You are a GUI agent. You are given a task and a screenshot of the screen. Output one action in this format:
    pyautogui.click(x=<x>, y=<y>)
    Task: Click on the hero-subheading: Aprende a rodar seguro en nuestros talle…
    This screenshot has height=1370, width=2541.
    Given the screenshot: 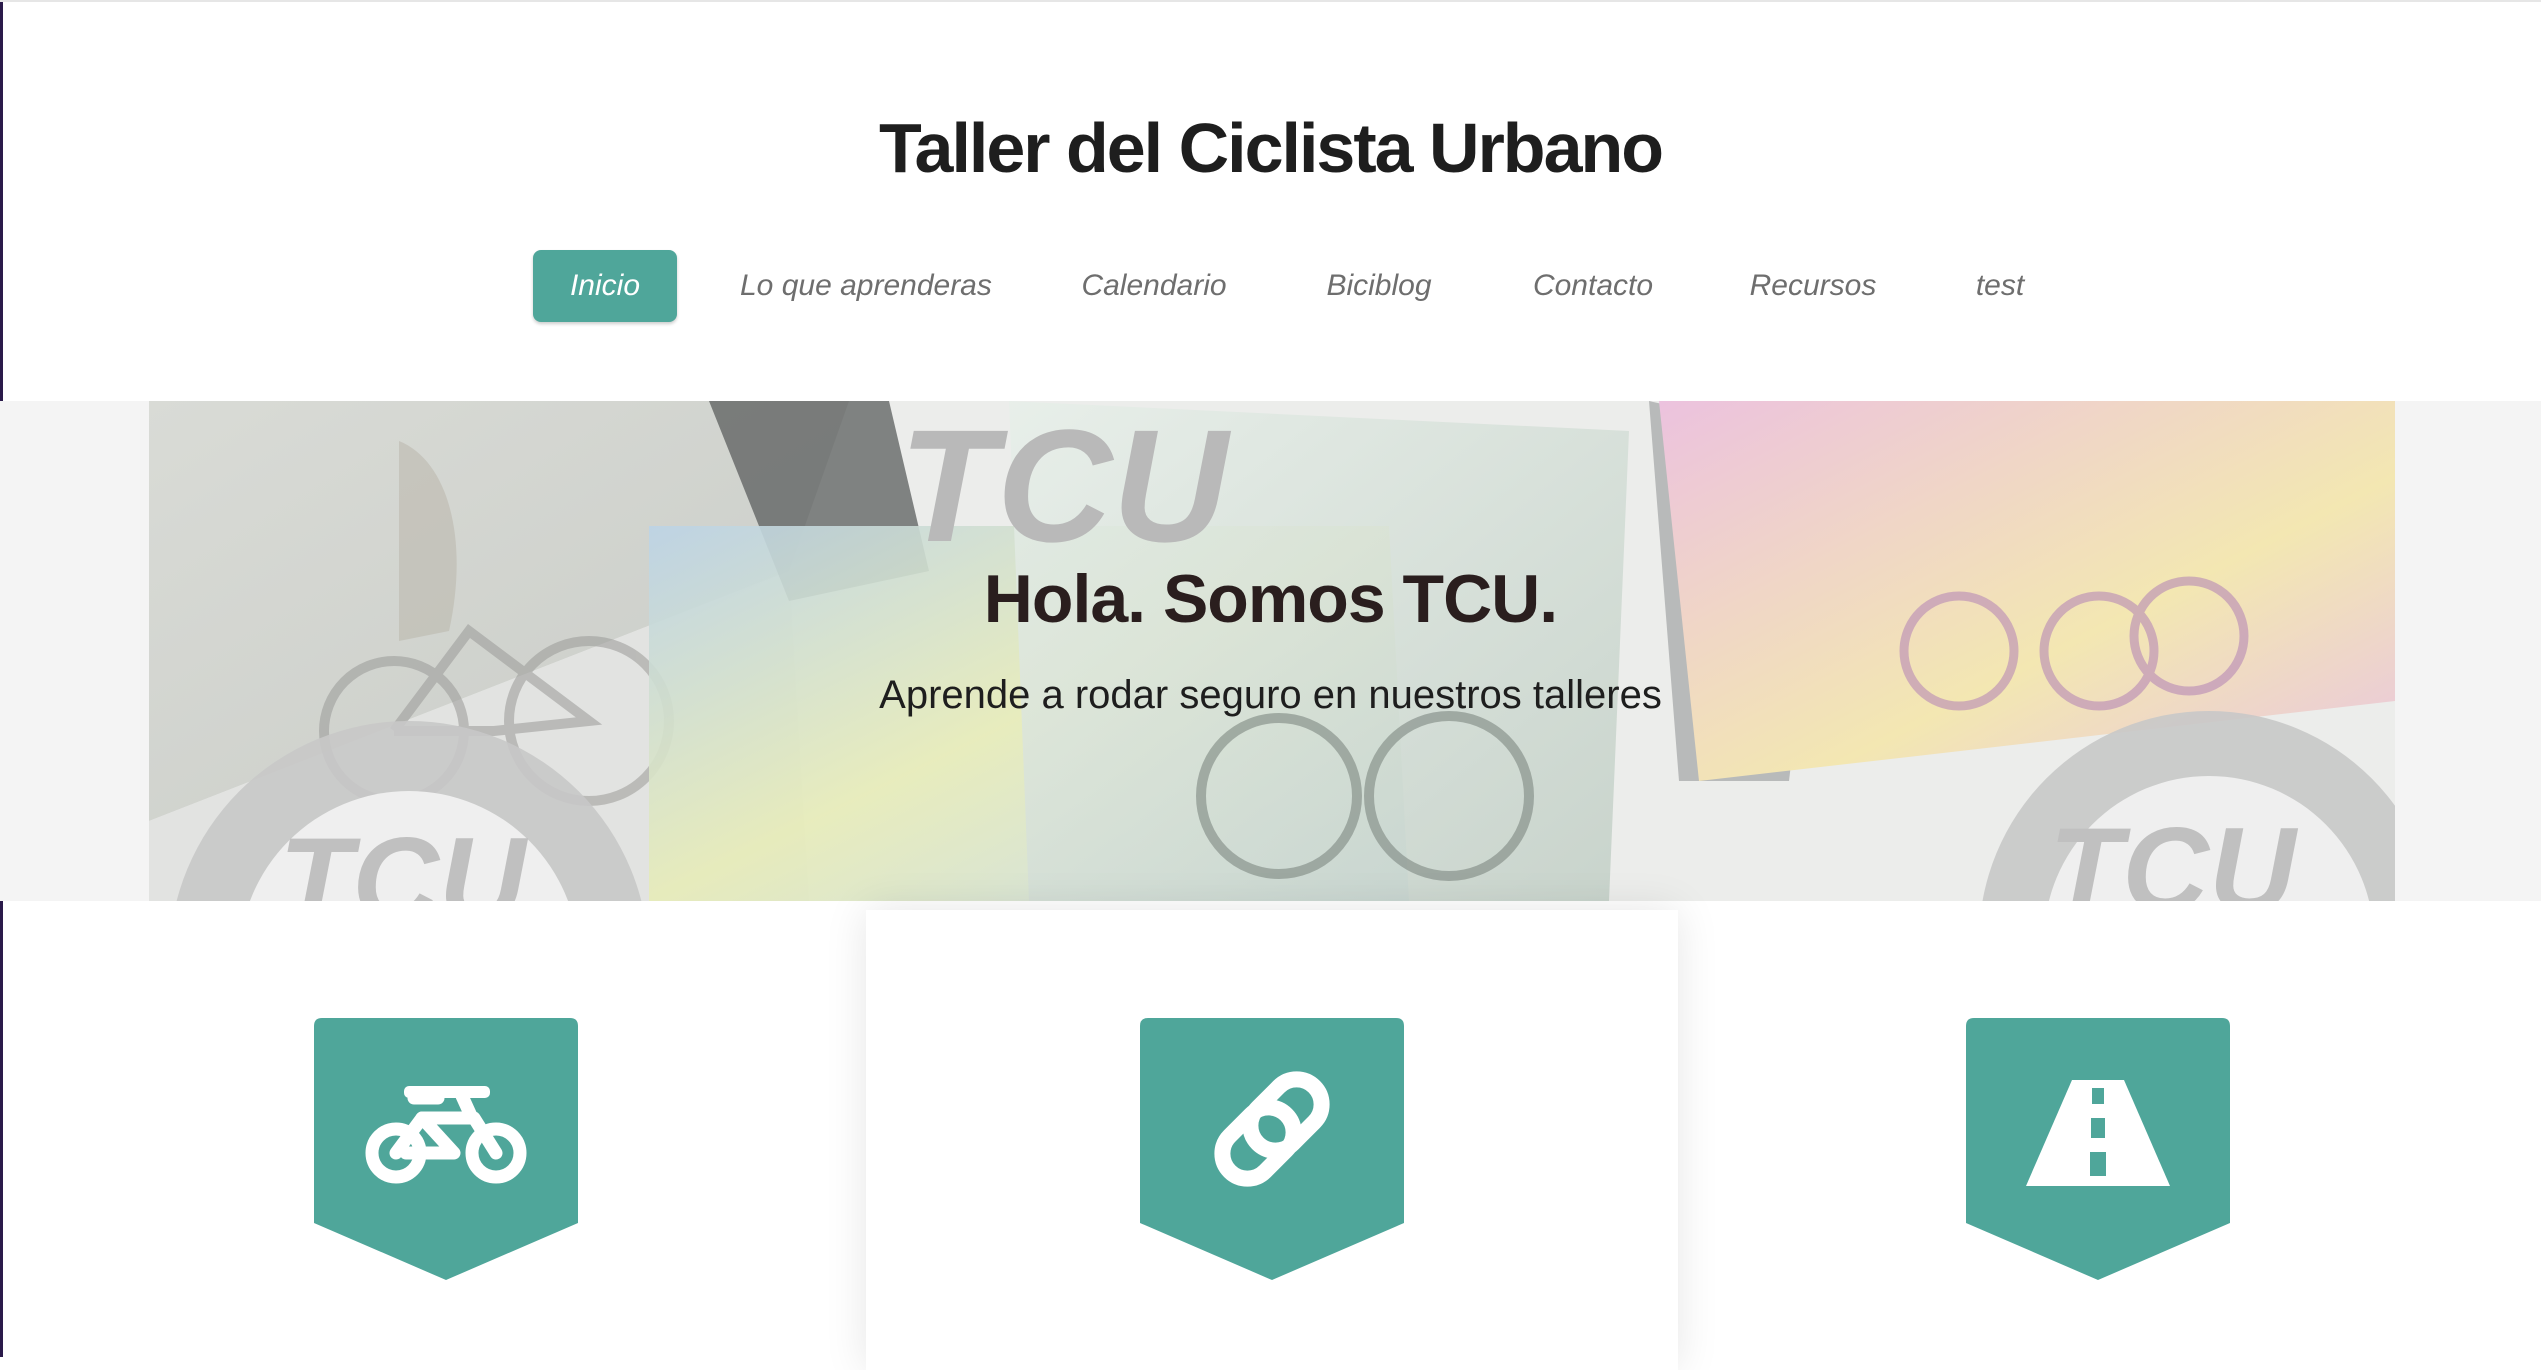 What is the action you would take?
    pyautogui.click(x=1270, y=695)
    